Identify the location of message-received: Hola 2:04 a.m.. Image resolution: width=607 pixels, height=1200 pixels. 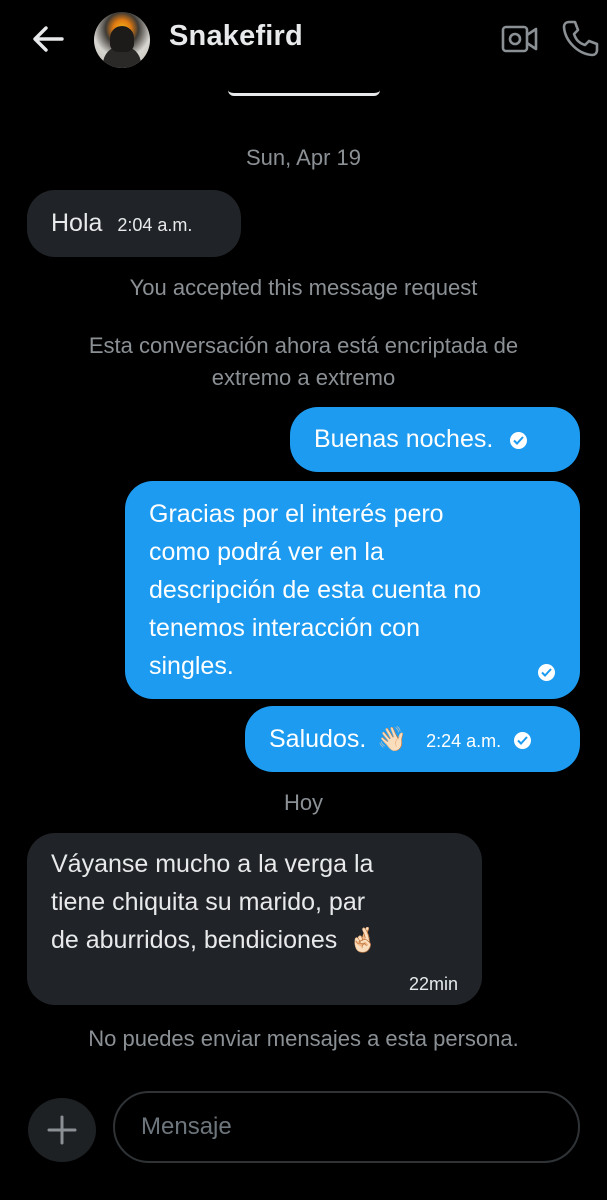
(134, 223).